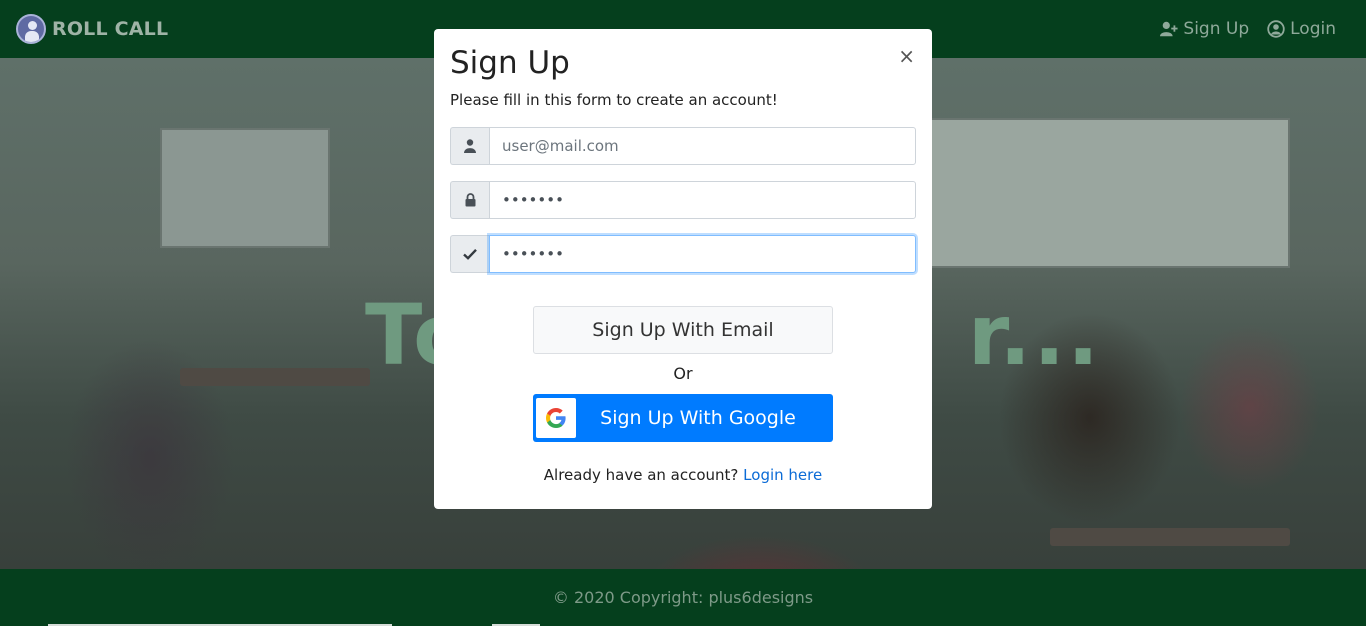  I want to click on nav-login-link: Login, so click(1301, 29).